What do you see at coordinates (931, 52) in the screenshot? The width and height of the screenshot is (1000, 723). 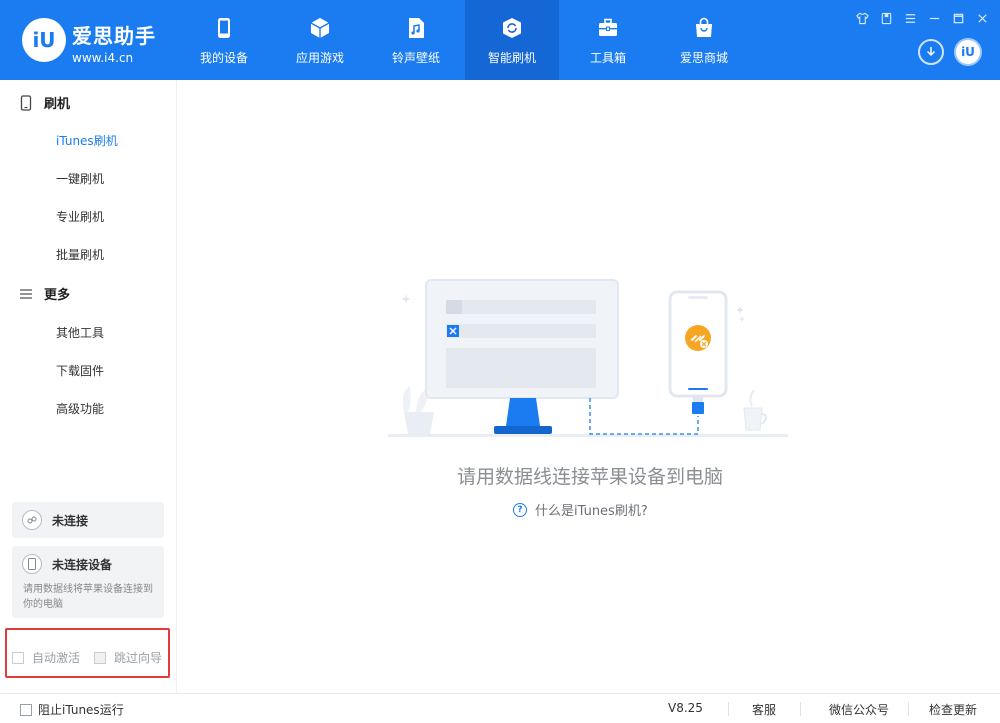 I see `download-icon` at bounding box center [931, 52].